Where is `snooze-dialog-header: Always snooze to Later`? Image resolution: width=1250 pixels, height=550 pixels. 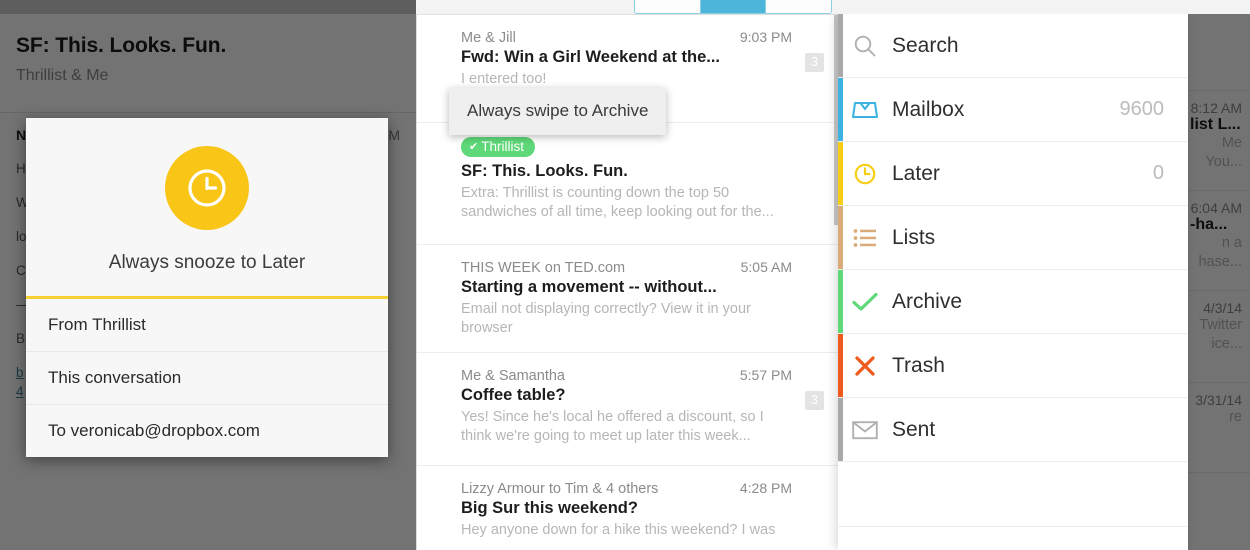 snooze-dialog-header: Always snooze to Later is located at coordinates (207, 207).